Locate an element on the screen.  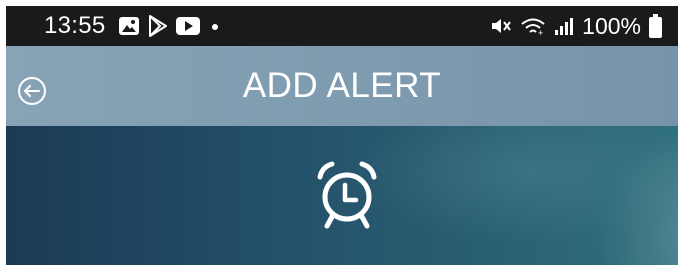
alarm-clock-icon is located at coordinates (347, 195).